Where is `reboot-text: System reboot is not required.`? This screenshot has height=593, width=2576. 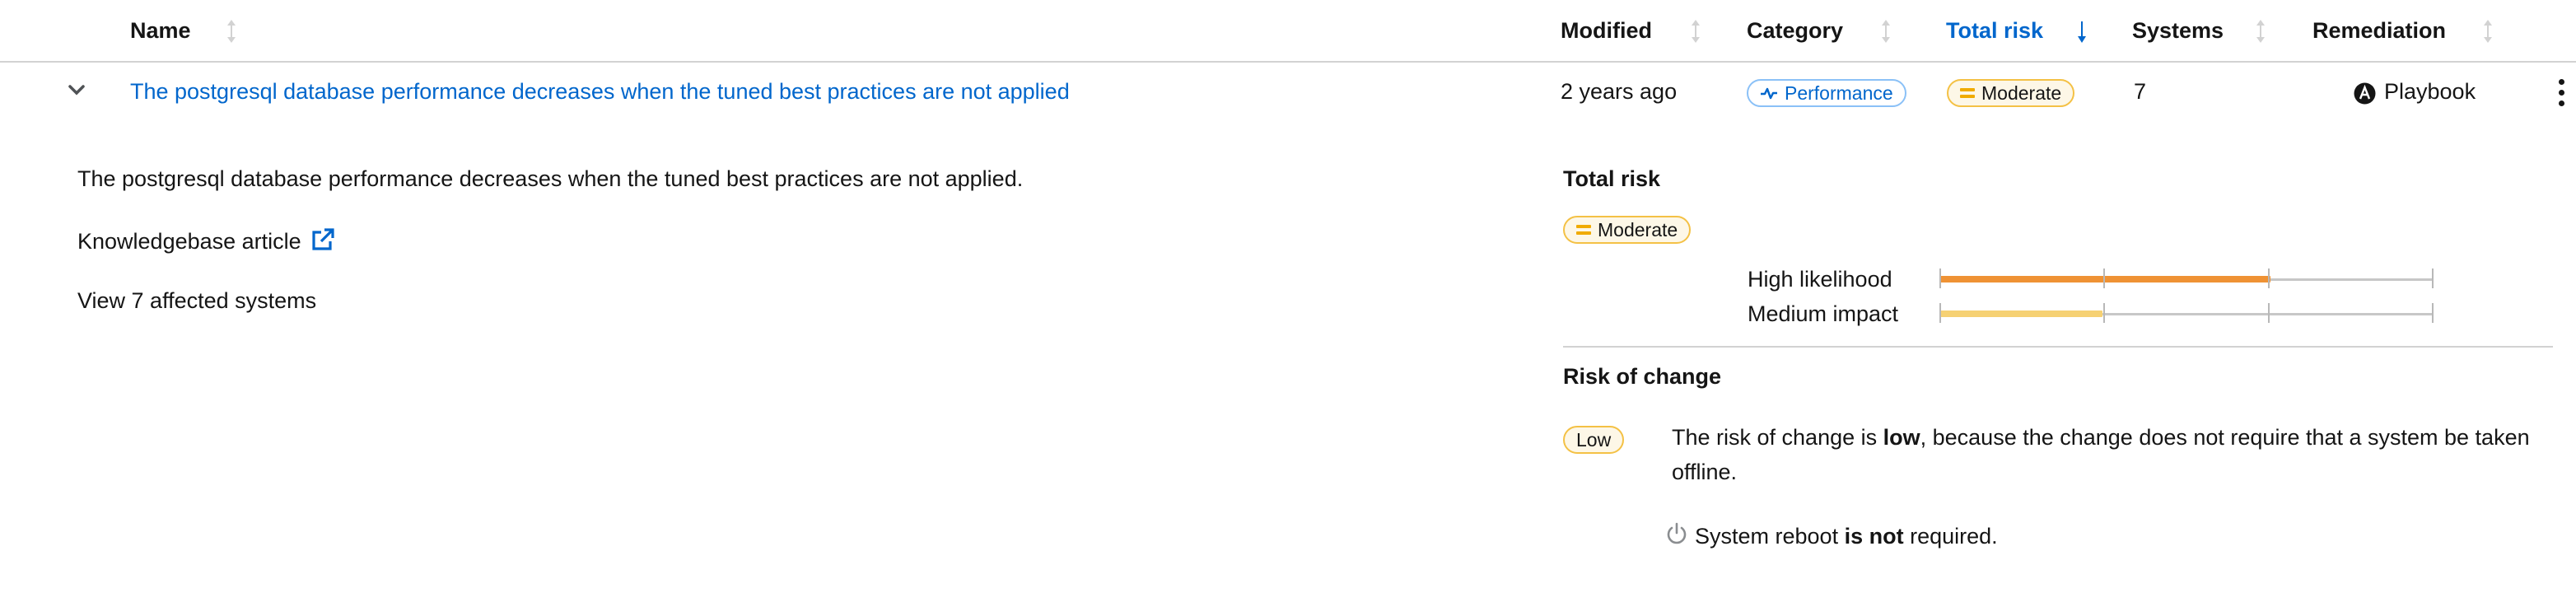 reboot-text: System reboot is not required. is located at coordinates (1846, 536).